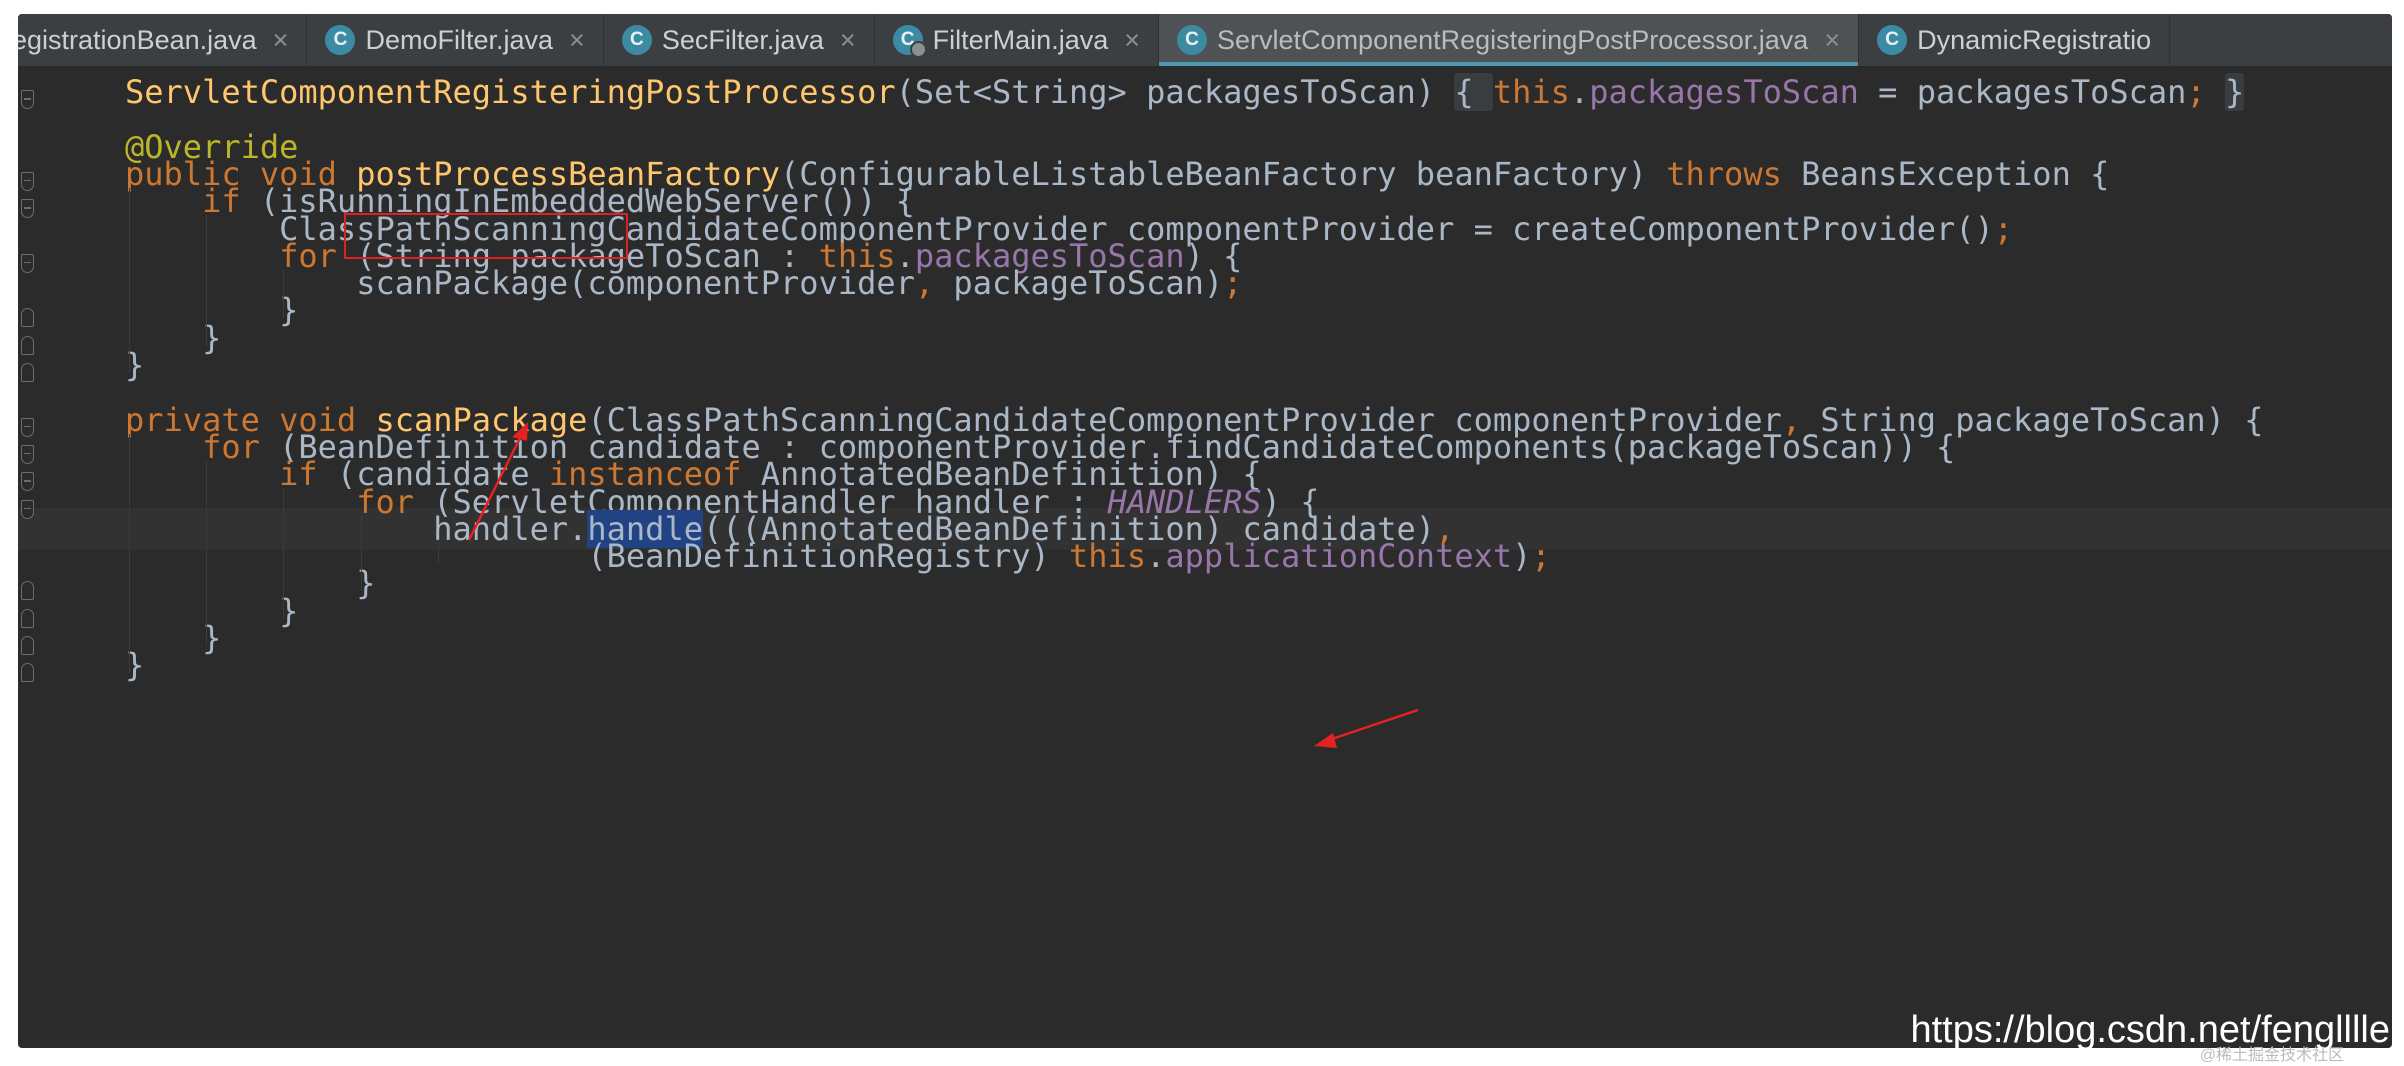  What do you see at coordinates (1372, 725) in the screenshot?
I see `arrow-handlers` at bounding box center [1372, 725].